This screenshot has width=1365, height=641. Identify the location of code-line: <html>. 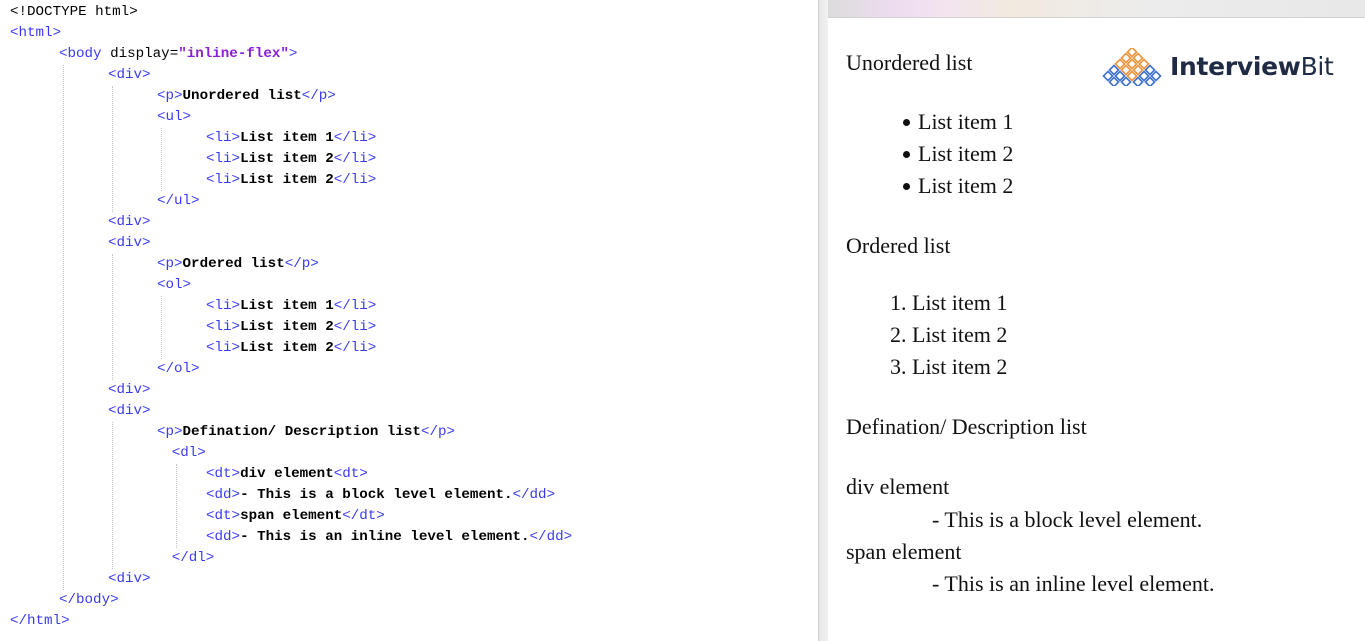
(35, 33).